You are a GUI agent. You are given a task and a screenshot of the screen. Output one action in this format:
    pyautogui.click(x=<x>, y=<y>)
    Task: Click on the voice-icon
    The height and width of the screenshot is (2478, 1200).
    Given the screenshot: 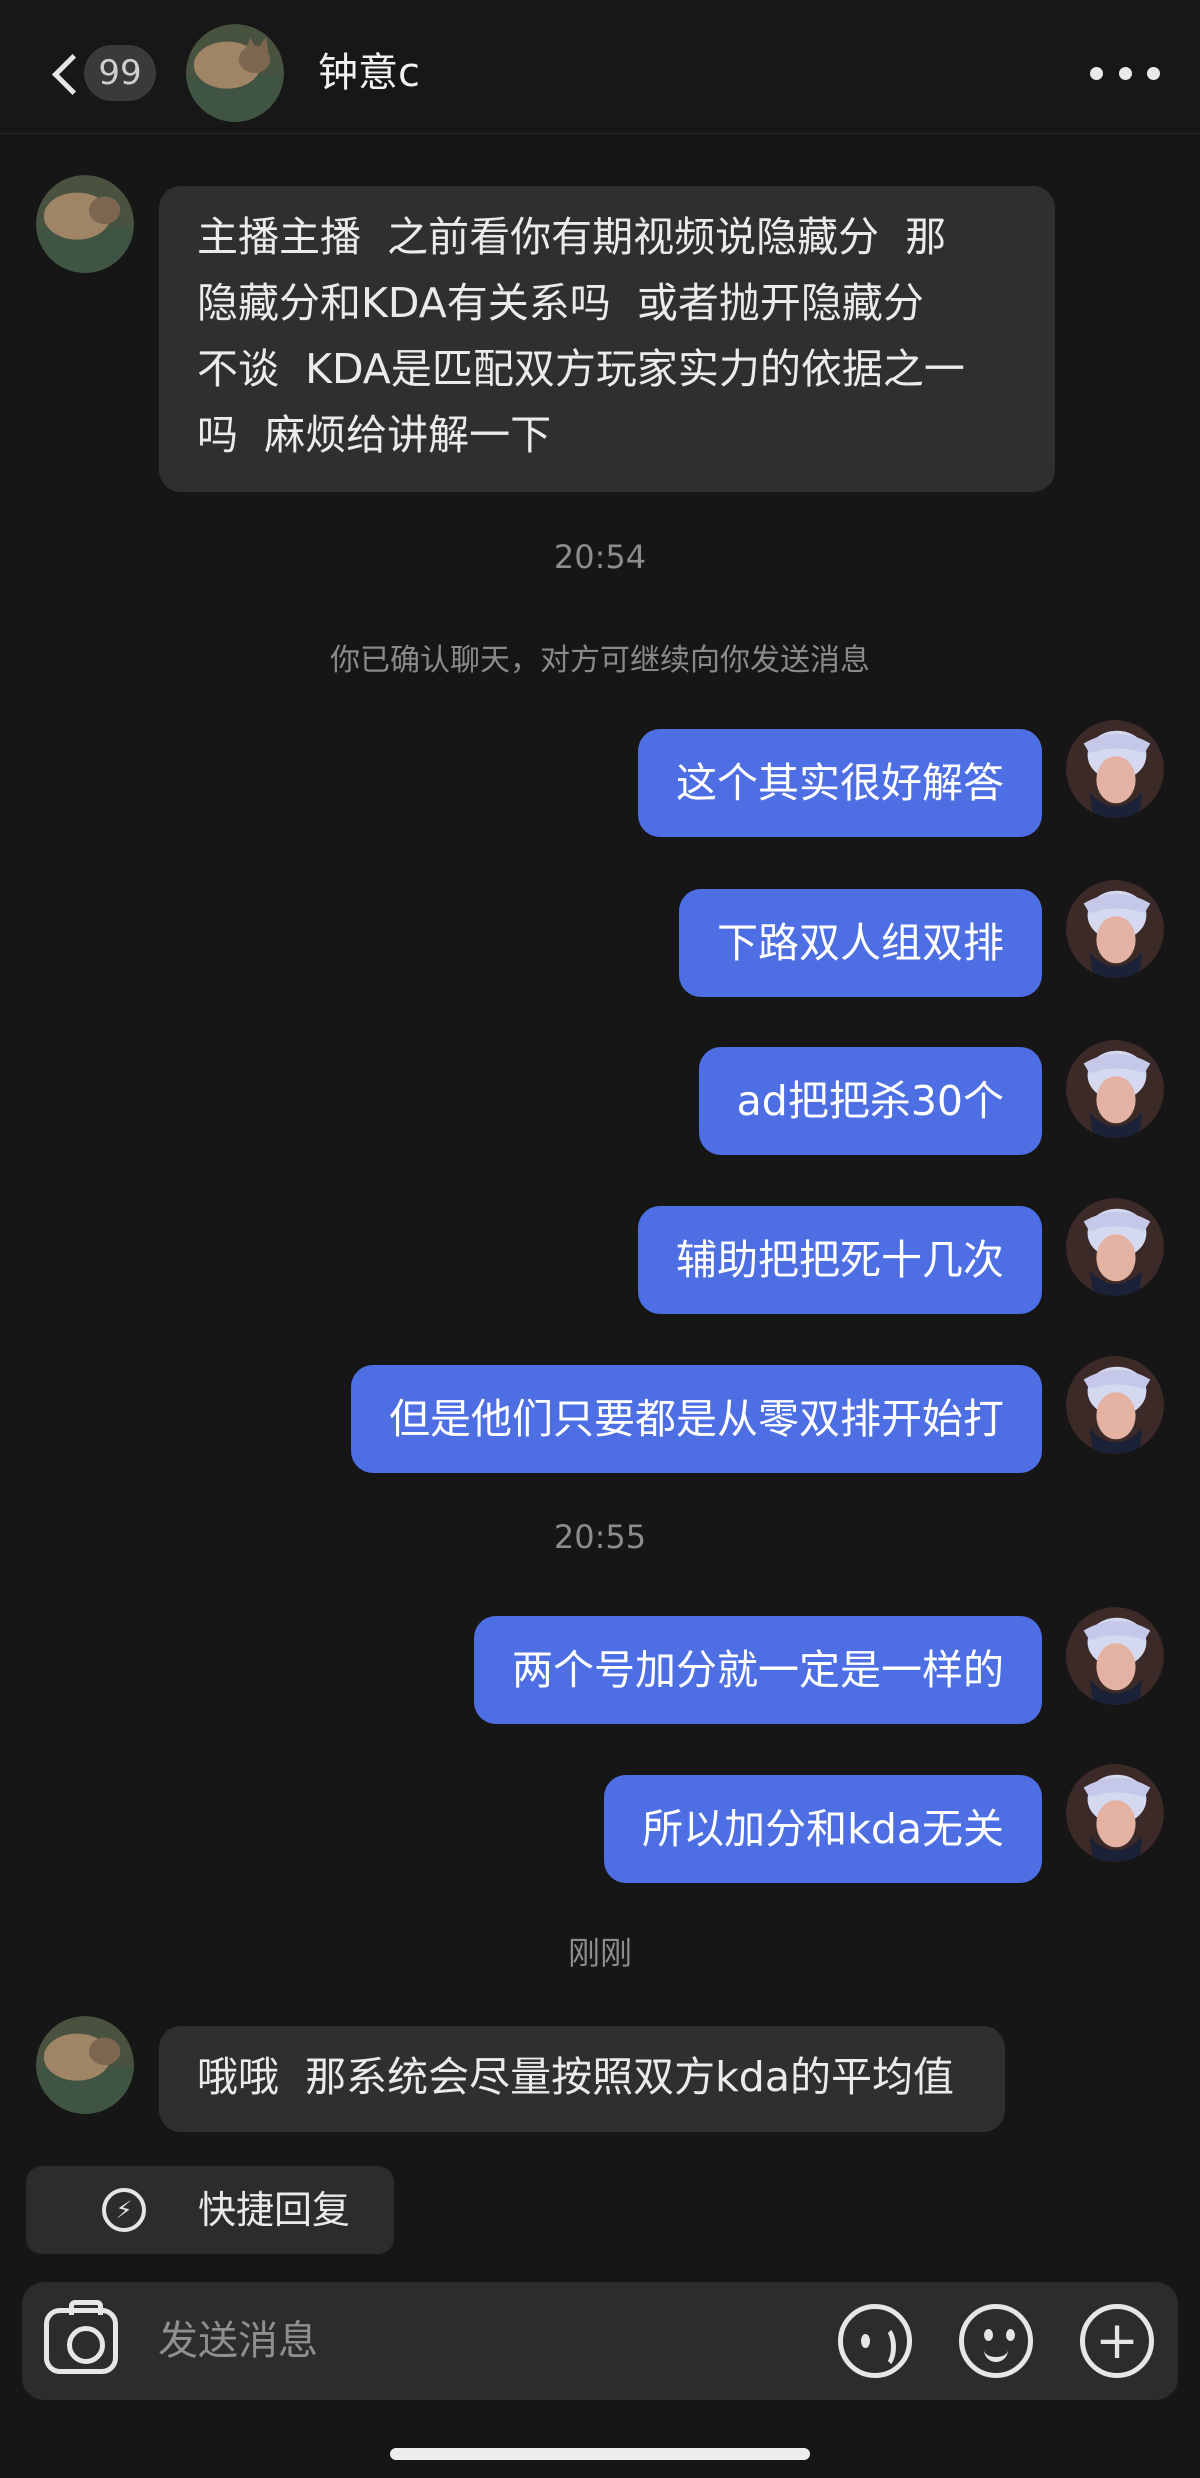 What is the action you would take?
    pyautogui.click(x=875, y=2341)
    